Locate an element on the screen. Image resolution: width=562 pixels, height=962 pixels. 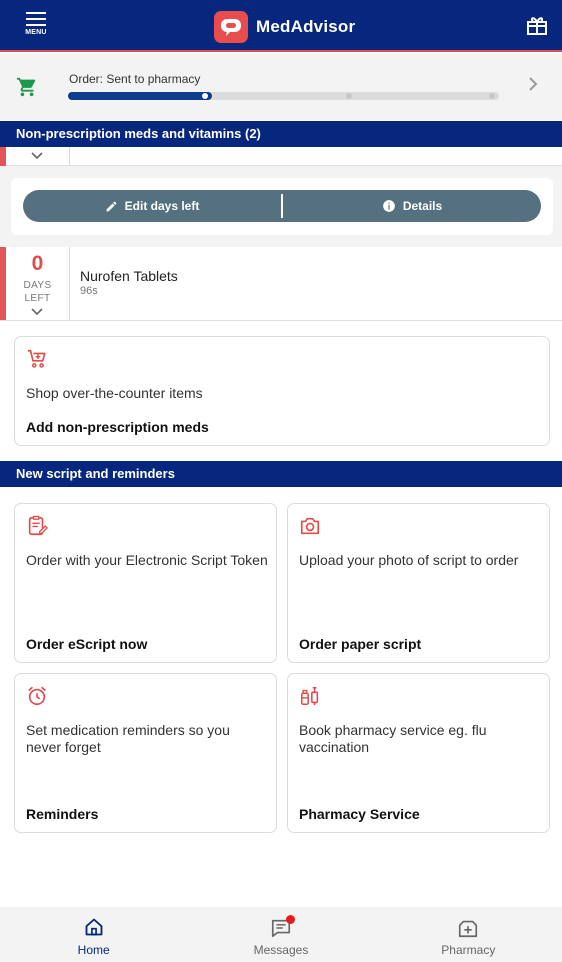
details-label: Details is located at coordinates (422, 206).